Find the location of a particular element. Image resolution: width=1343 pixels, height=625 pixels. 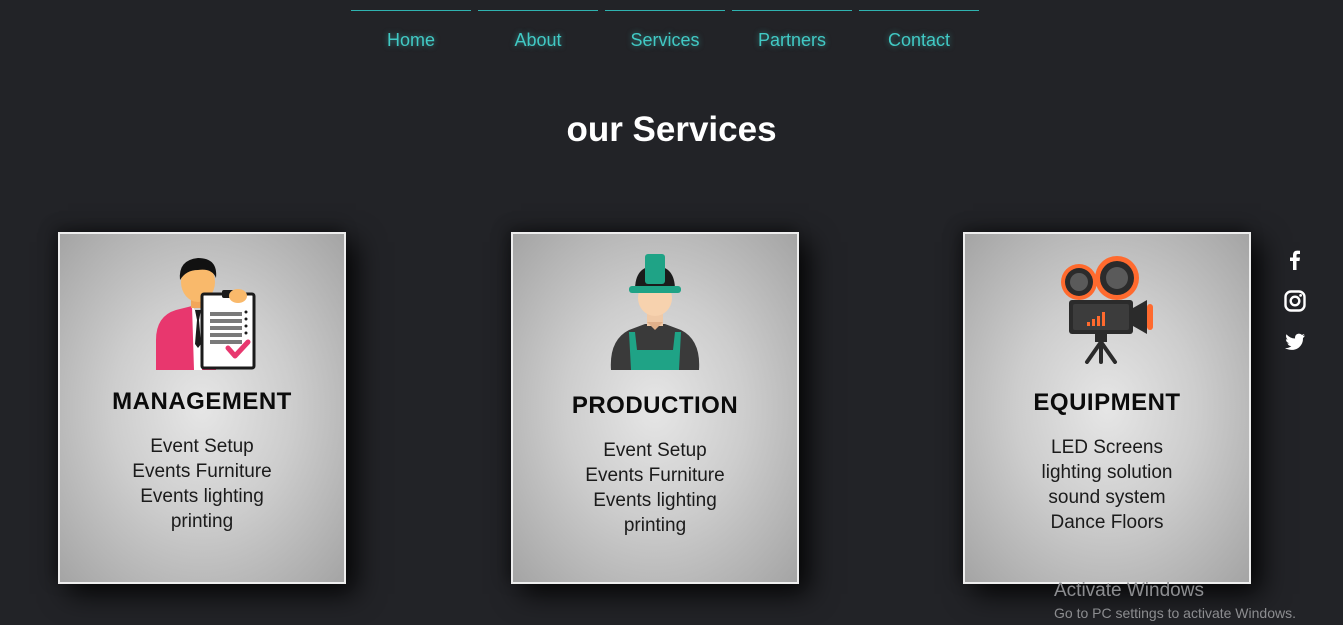

card-heading: MANAGEMENT is located at coordinates (202, 401).